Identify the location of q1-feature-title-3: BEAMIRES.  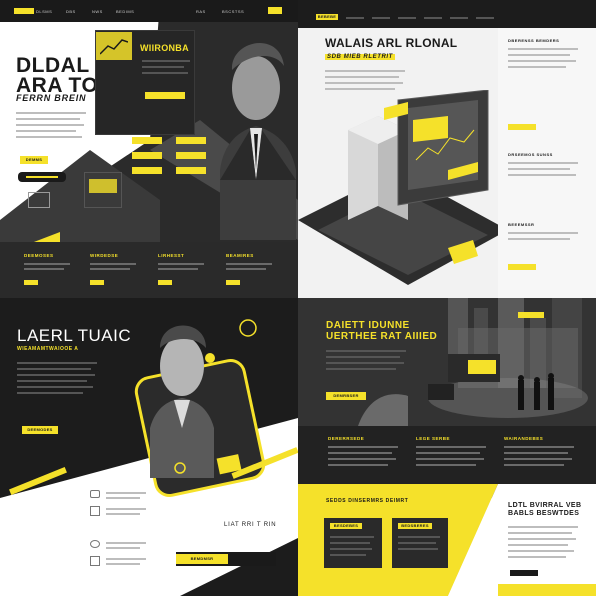
(240, 255).